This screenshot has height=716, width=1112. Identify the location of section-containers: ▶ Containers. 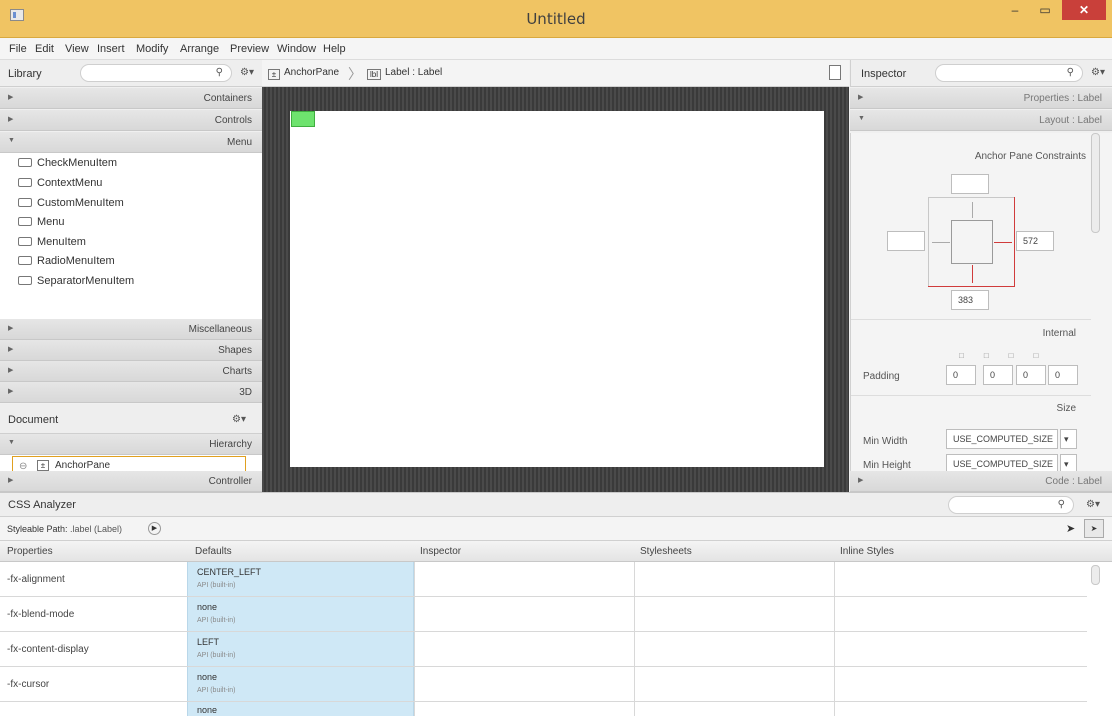
(131, 98).